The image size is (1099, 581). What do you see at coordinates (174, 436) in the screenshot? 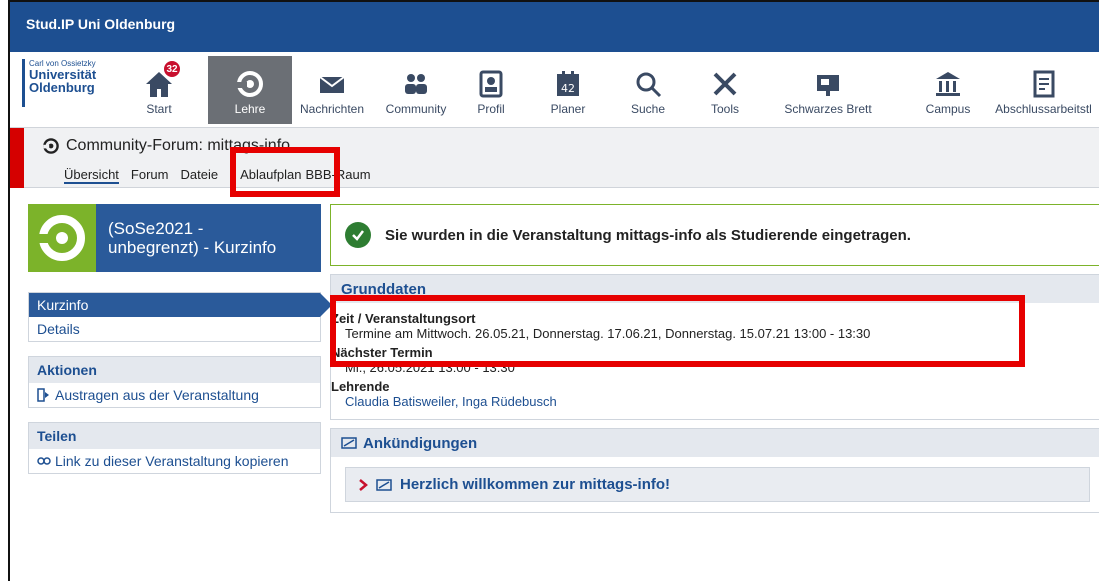
I see `share-heading: Teilen` at bounding box center [174, 436].